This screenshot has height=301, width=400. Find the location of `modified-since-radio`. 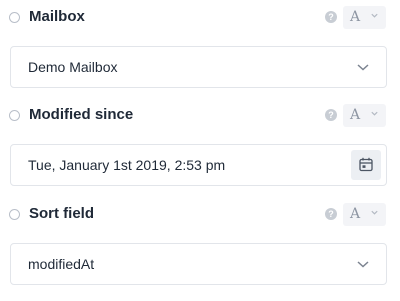

modified-since-radio is located at coordinates (14, 115).